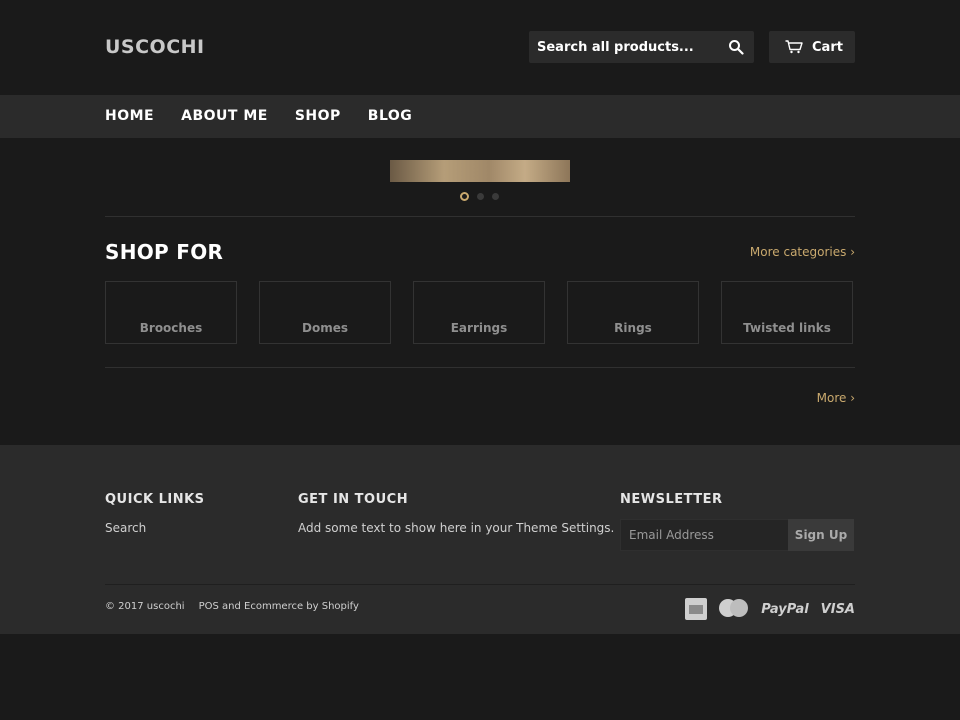 Image resolution: width=960 pixels, height=720 pixels. I want to click on nav-item-blog: BLOG, so click(390, 116).